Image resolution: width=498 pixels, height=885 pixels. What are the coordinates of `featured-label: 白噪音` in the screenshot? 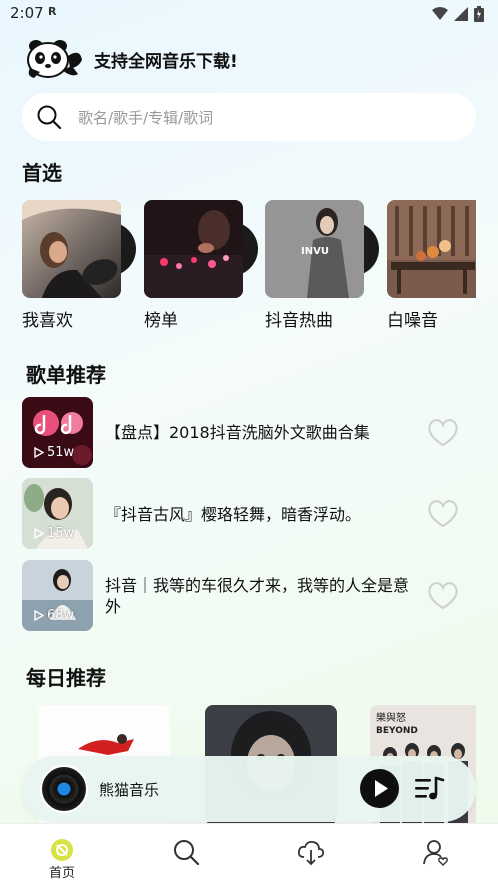 It's located at (412, 321).